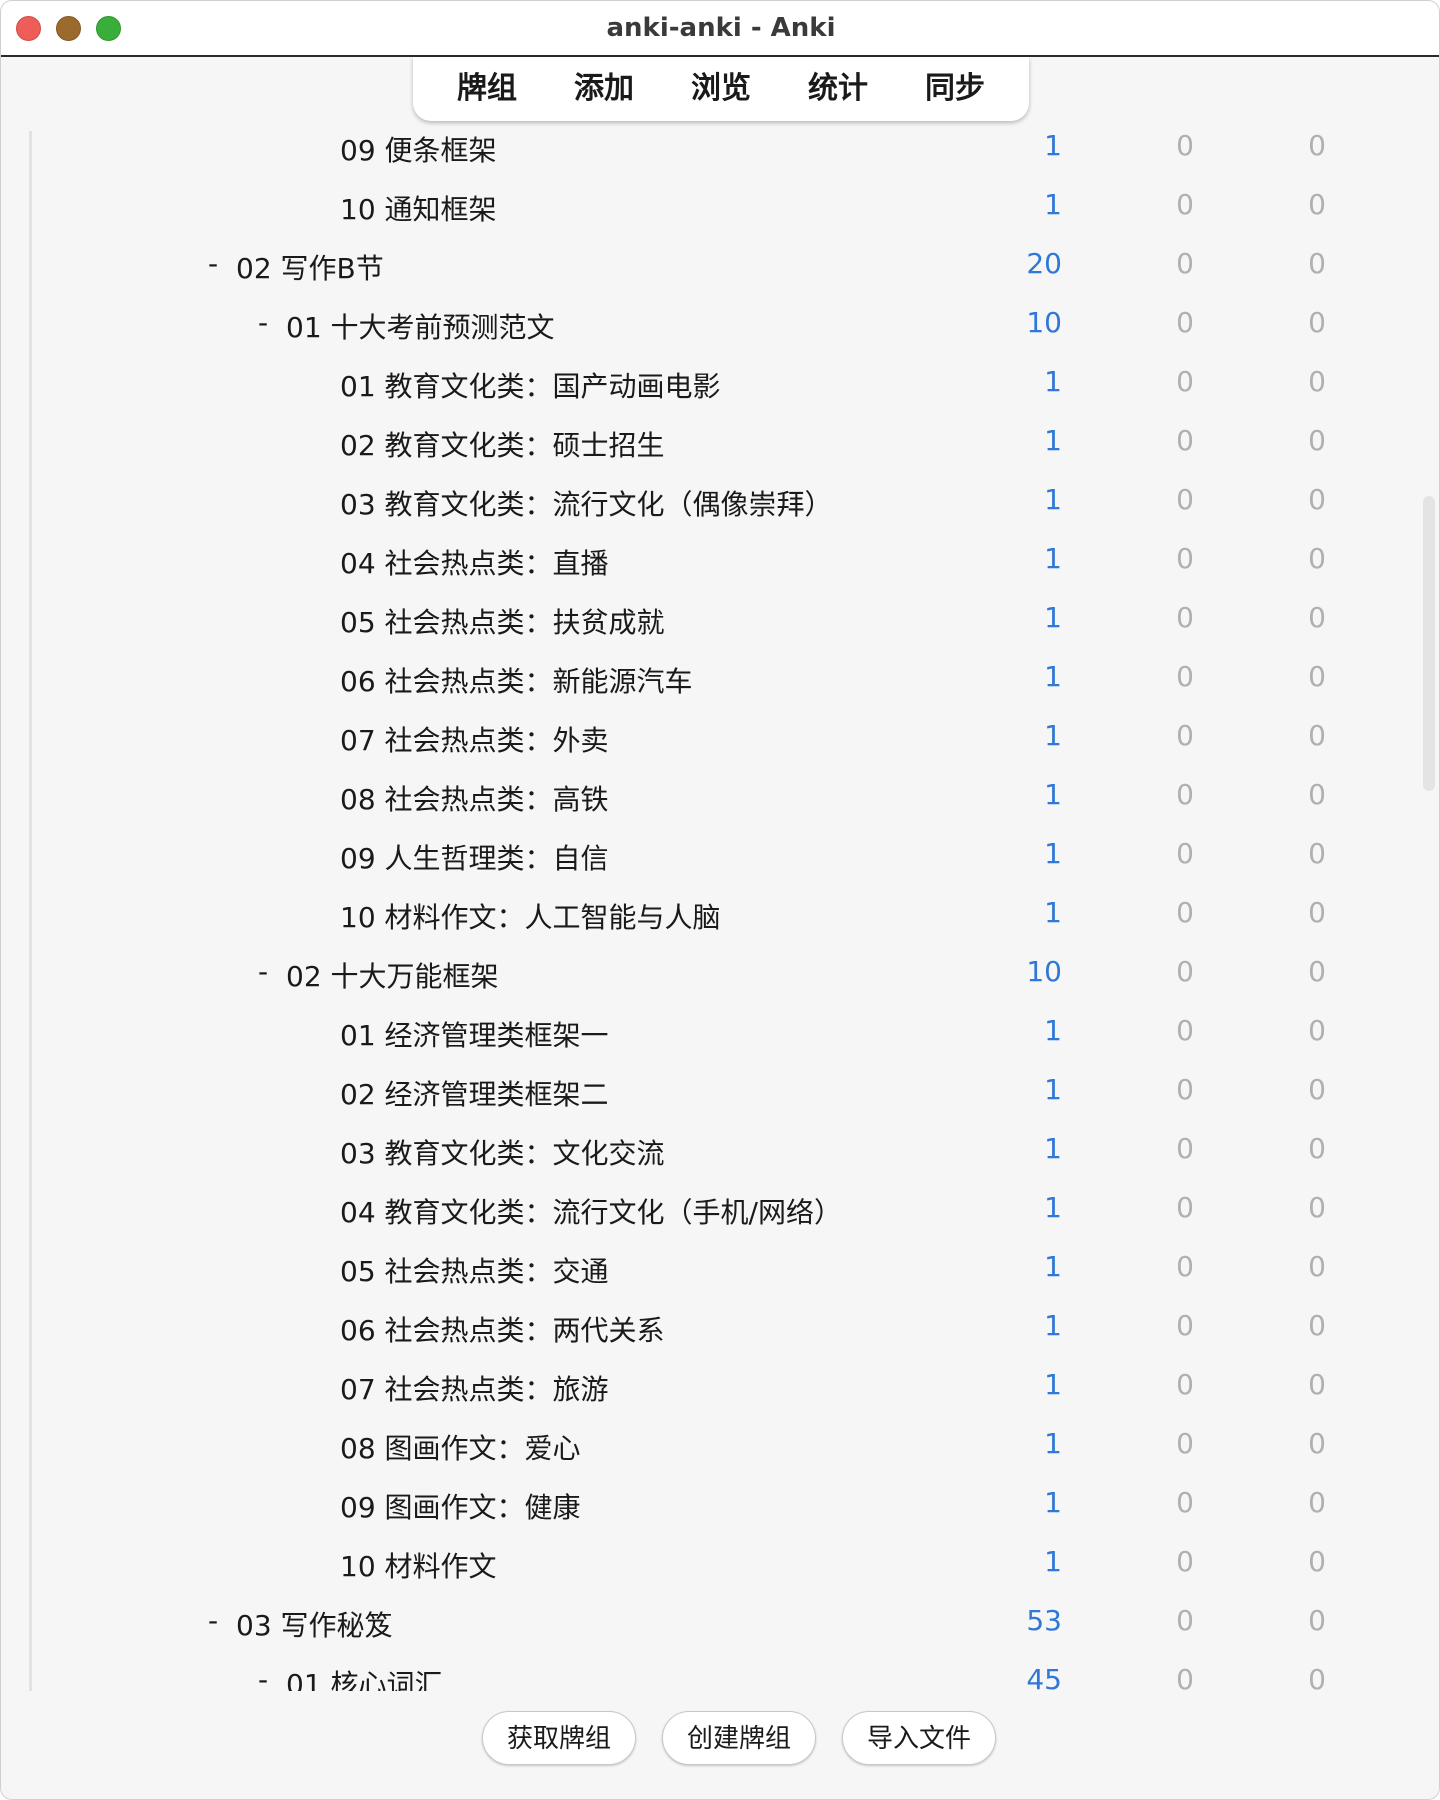  I want to click on deck-row: -01 核心词汇 45 0 0, so click(725, 1672).